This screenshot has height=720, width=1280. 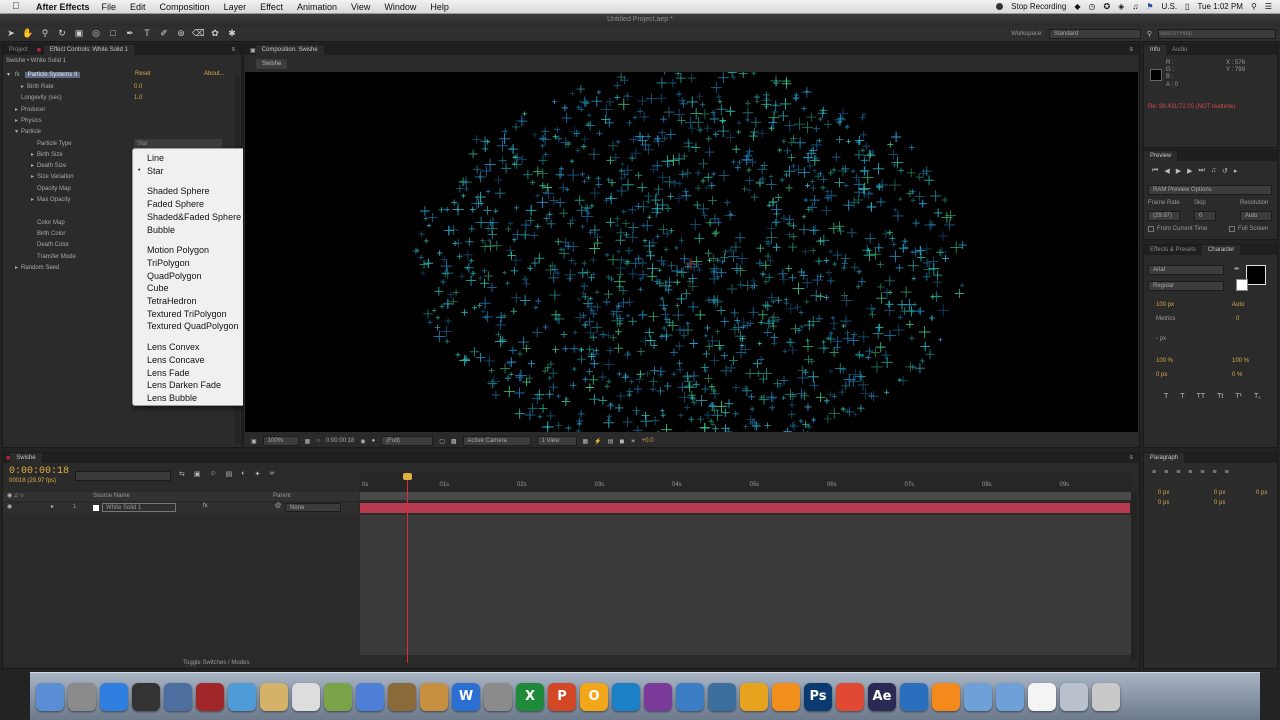 What do you see at coordinates (278, 506) in the screenshot?
I see `pickwhip-icon: @` at bounding box center [278, 506].